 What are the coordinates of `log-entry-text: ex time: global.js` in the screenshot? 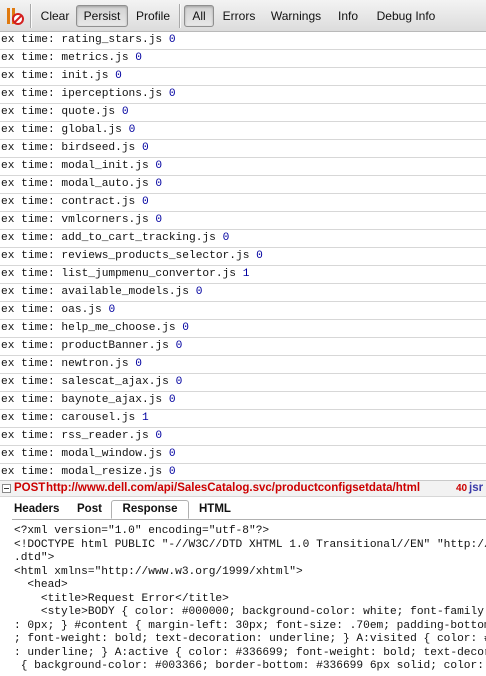 It's located at (61, 130).